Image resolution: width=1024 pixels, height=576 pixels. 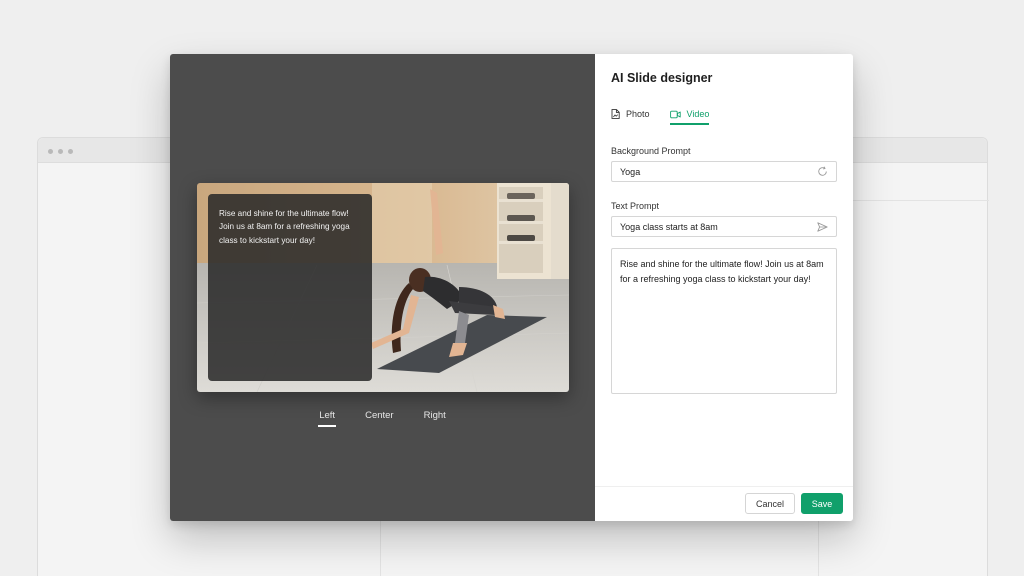 What do you see at coordinates (435, 418) in the screenshot?
I see `align-tab-right: Right` at bounding box center [435, 418].